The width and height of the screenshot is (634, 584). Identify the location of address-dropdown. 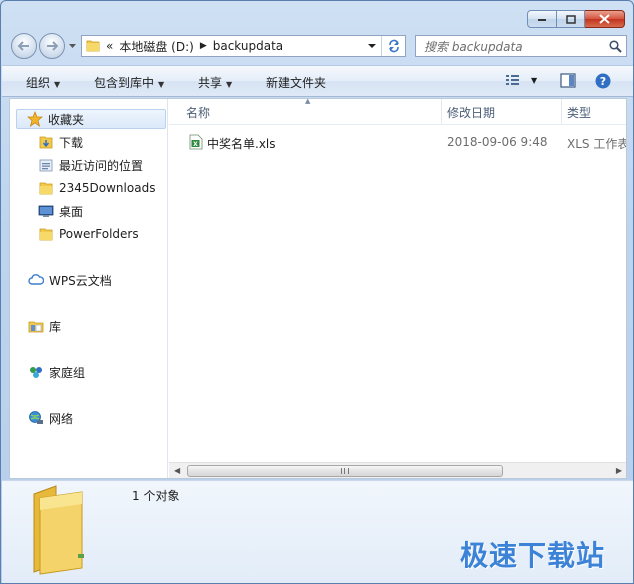
(372, 46).